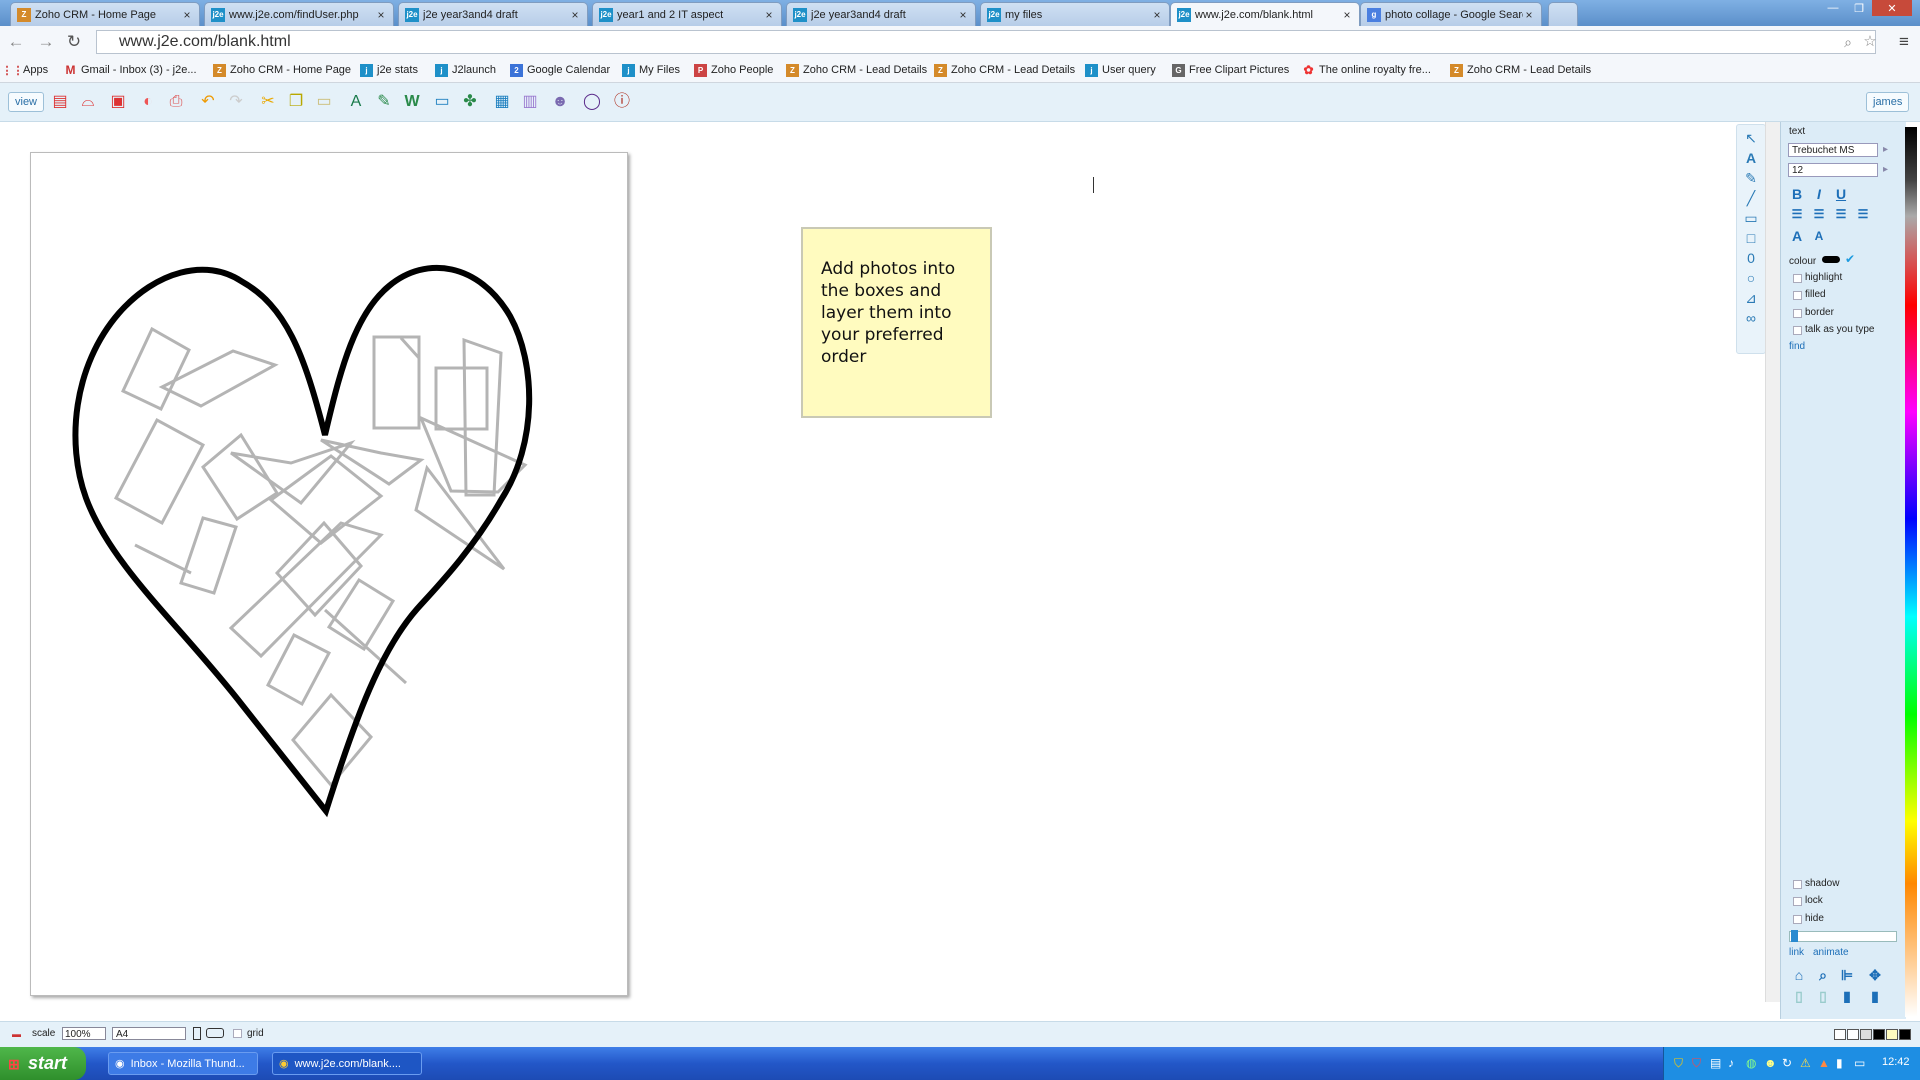  What do you see at coordinates (622, 102) in the screenshot?
I see `info-icon: ⓘ` at bounding box center [622, 102].